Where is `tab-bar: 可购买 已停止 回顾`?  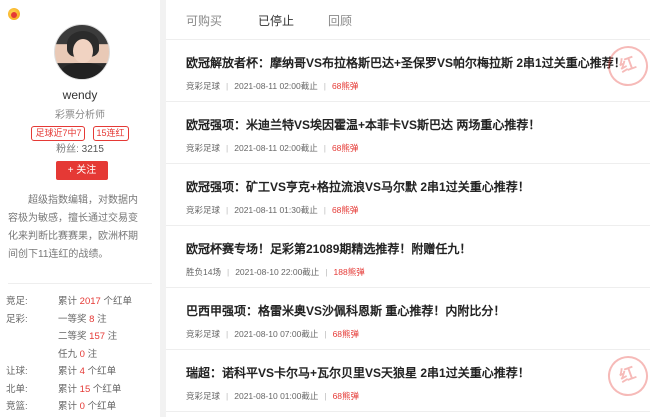
tab-bar: 可购买 已停止 回顾 is located at coordinates (408, 20).